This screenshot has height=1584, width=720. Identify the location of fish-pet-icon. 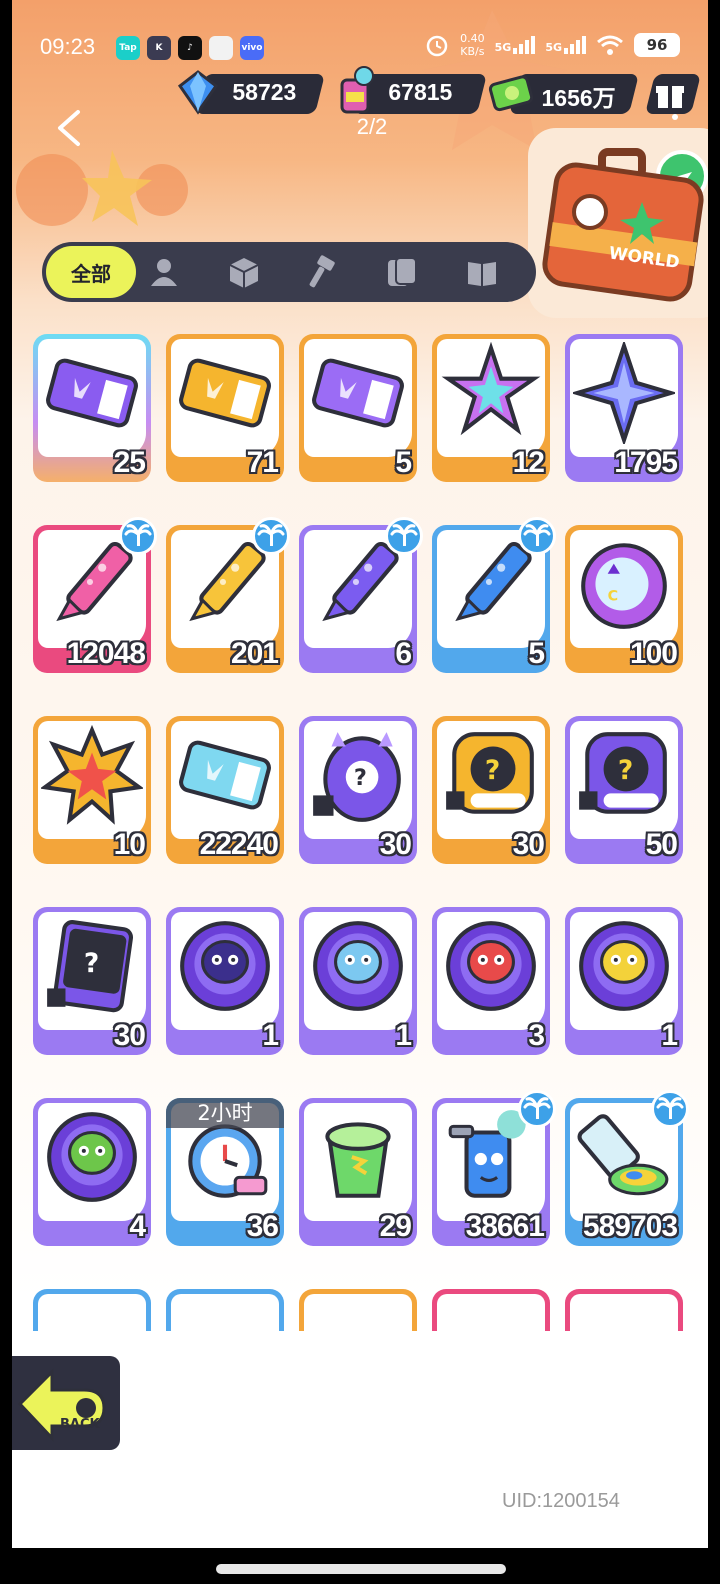
(358, 966).